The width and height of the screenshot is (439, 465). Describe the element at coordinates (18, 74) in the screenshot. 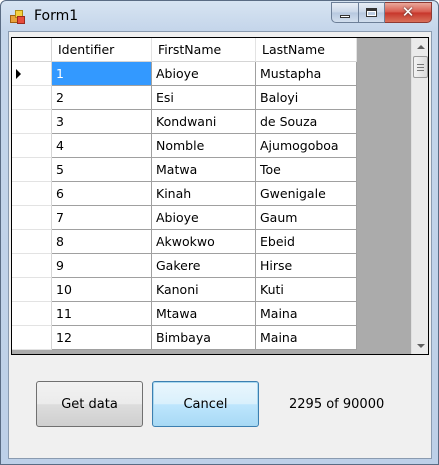

I see `current-row-arrow-icon` at that location.